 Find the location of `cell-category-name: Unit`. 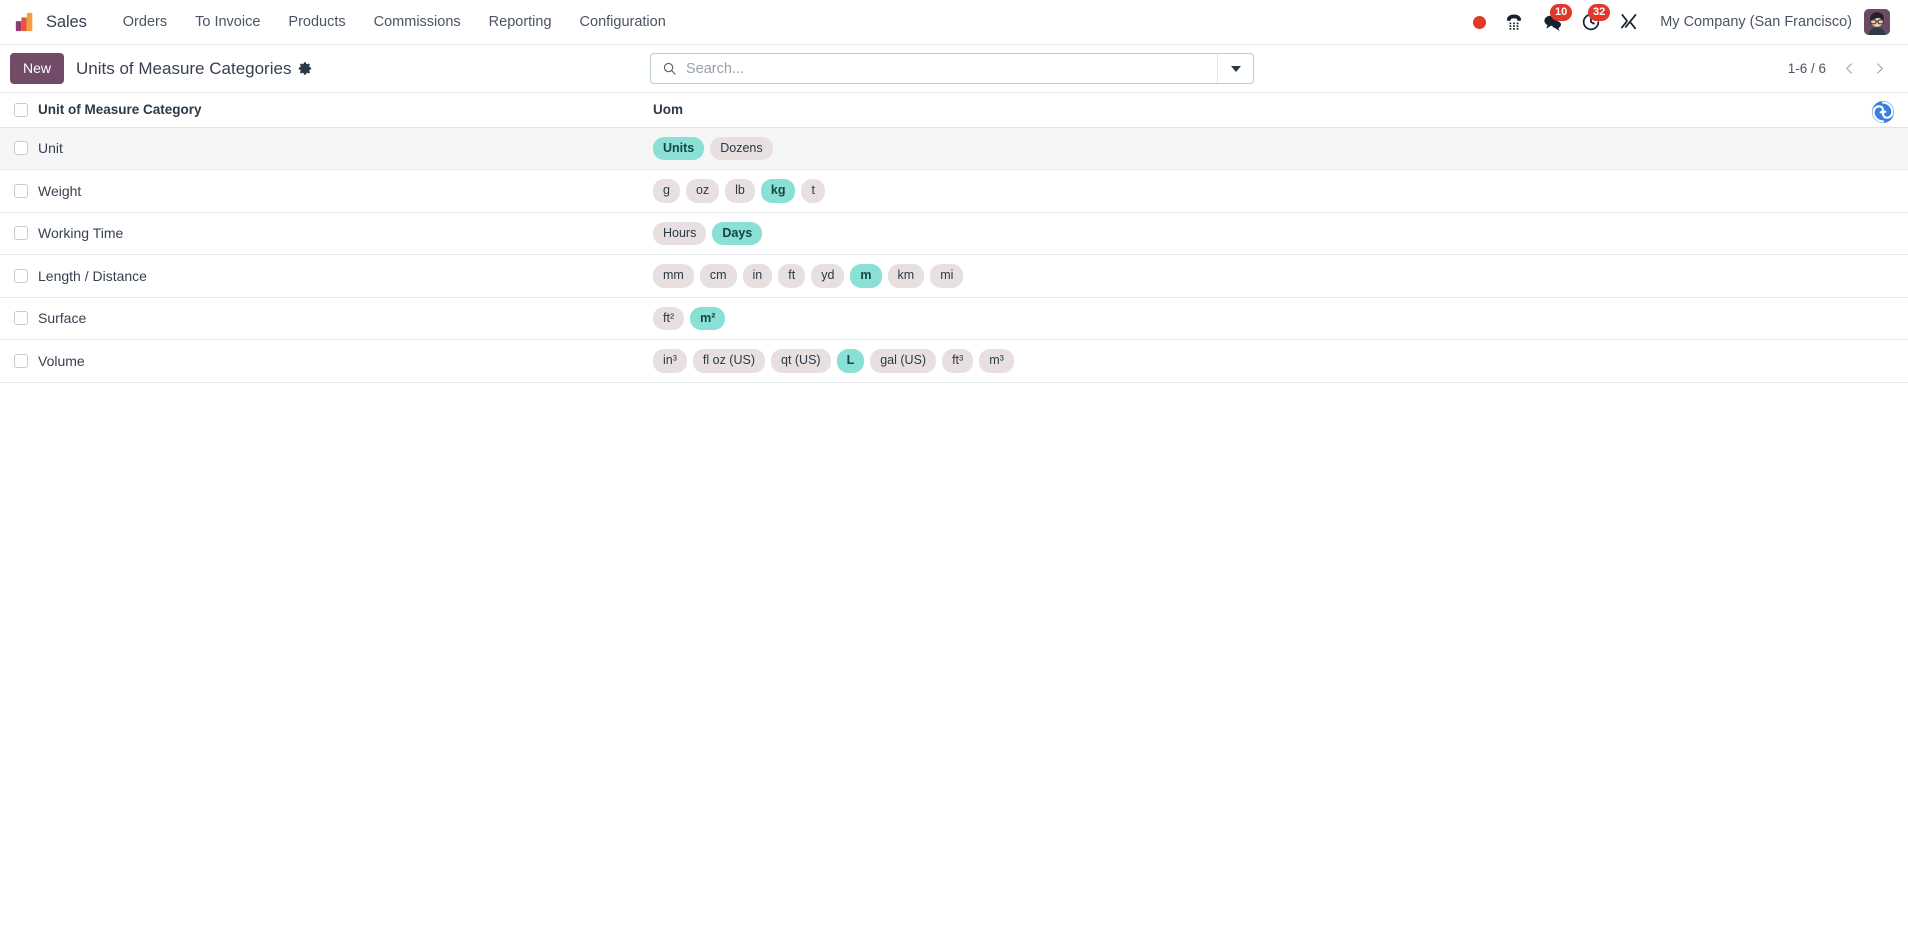

cell-category-name: Unit is located at coordinates (345, 148).